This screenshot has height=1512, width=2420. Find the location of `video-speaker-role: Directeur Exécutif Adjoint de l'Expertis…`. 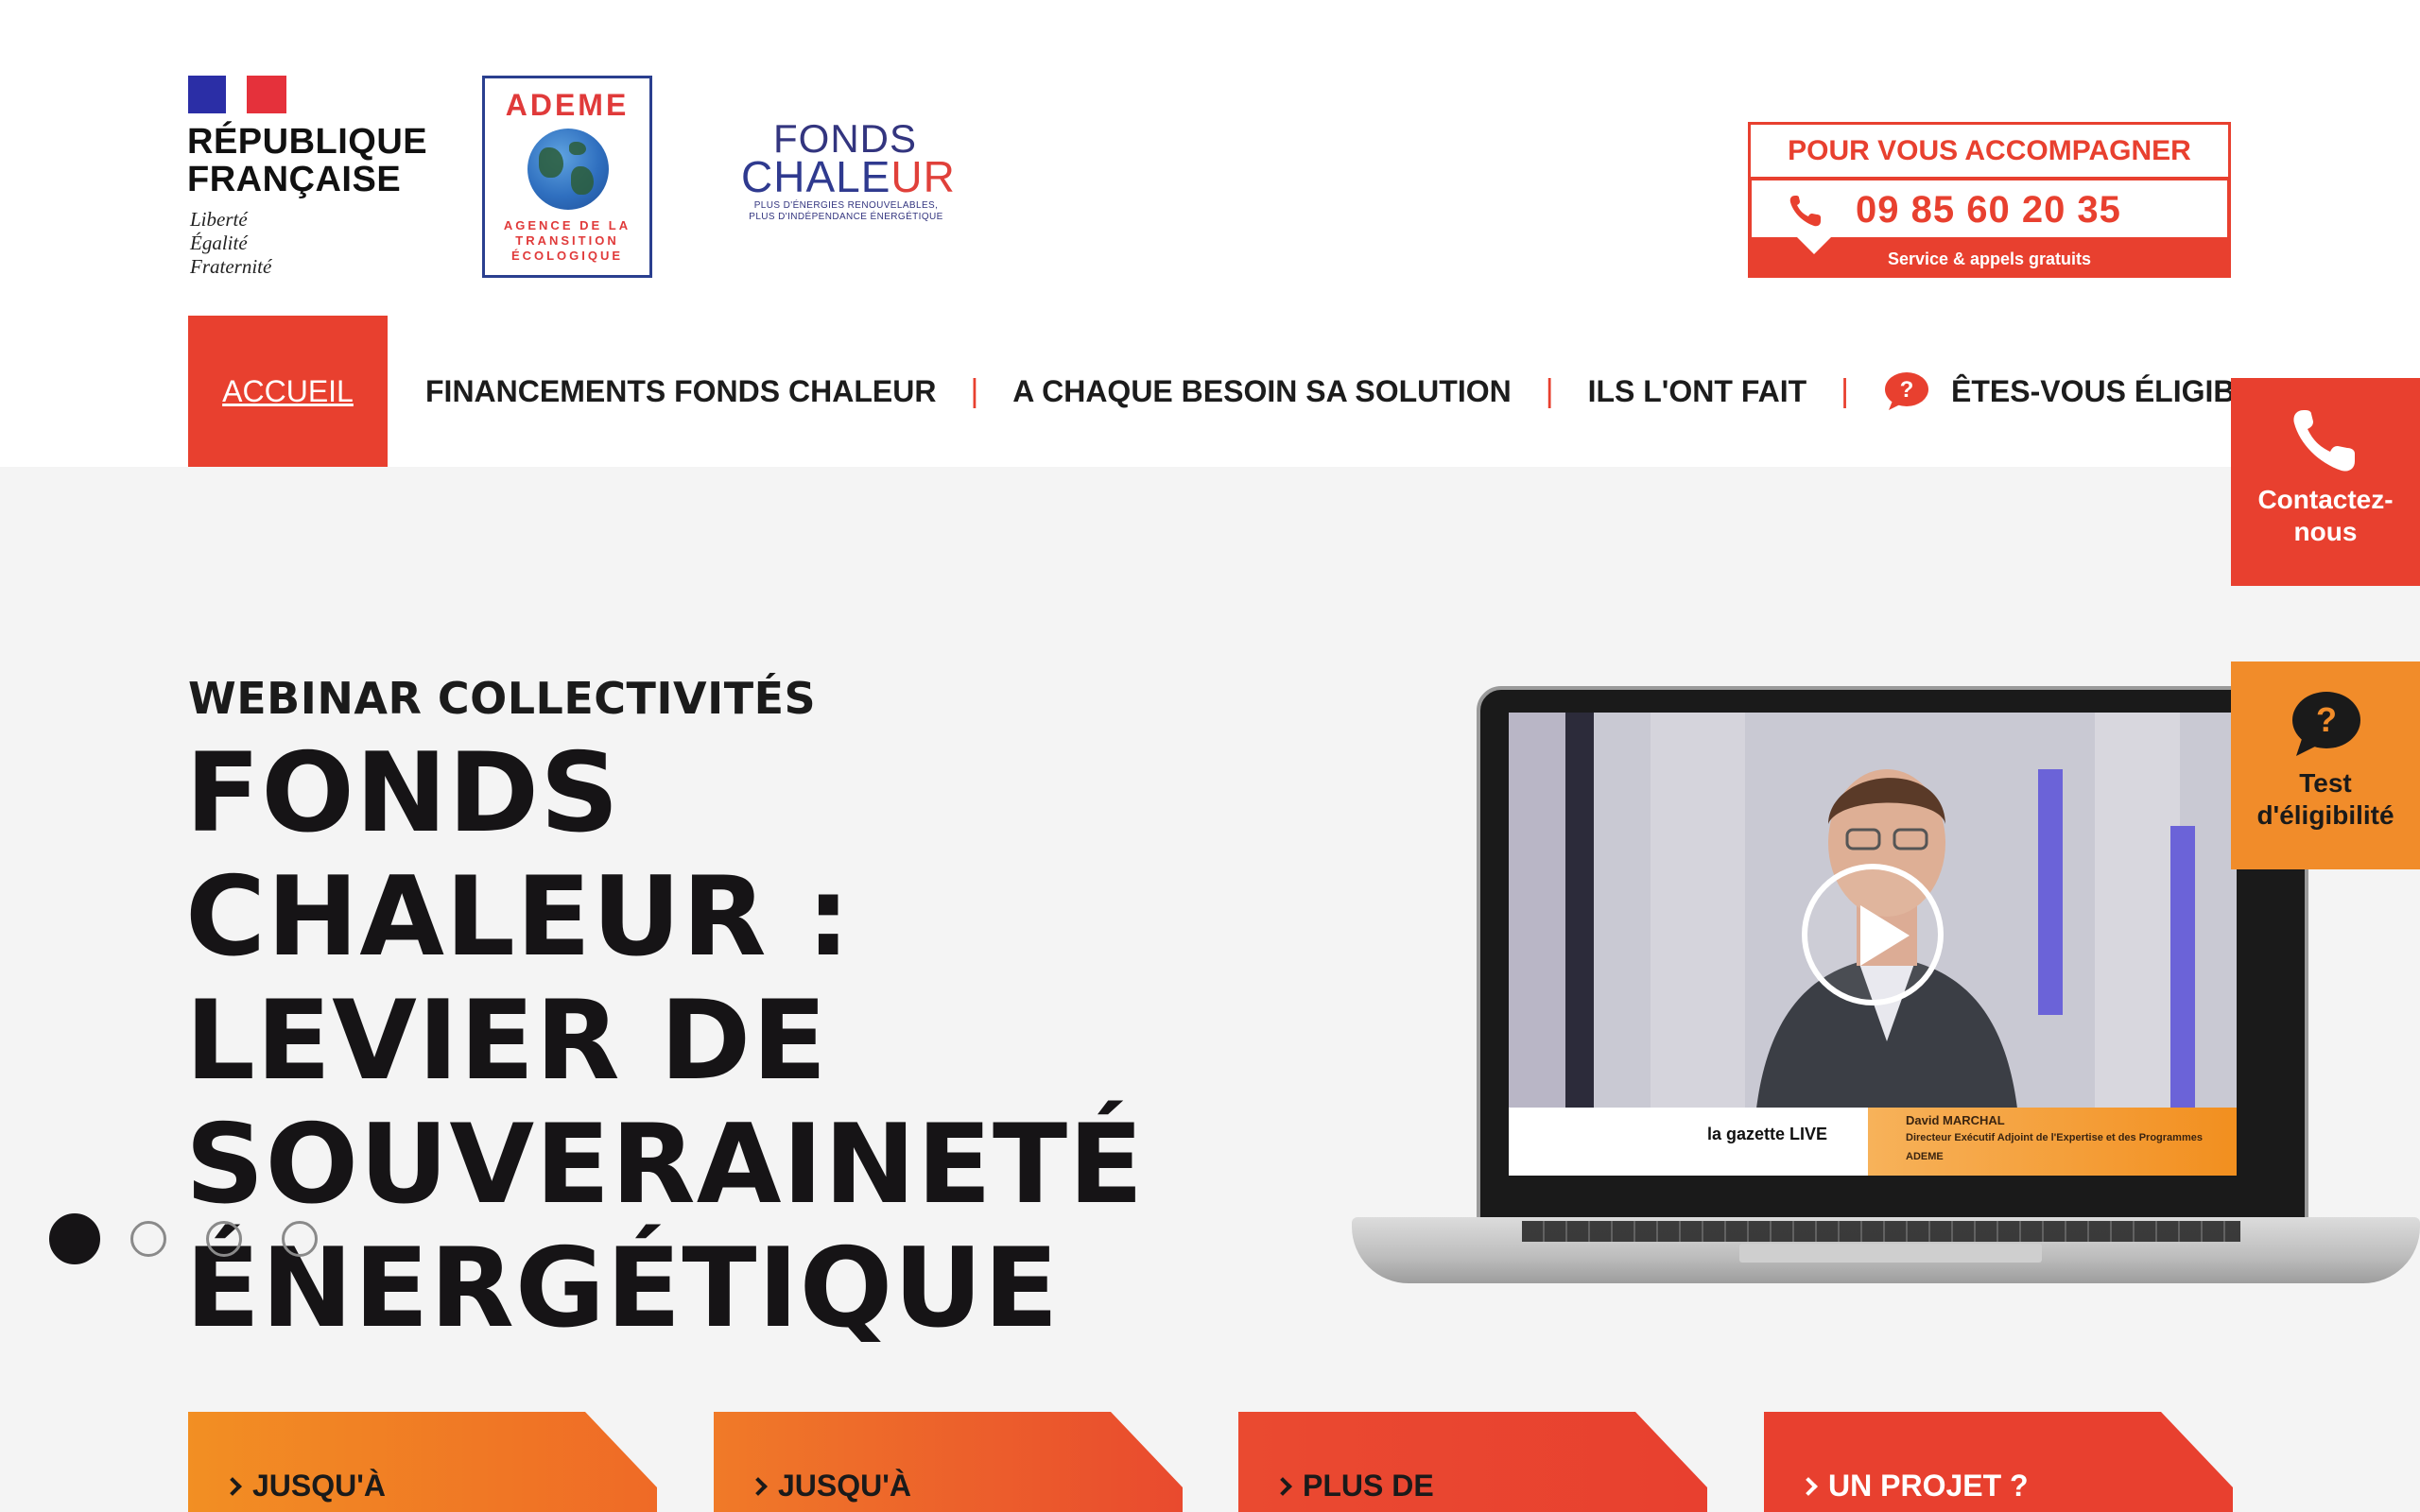

video-speaker-role: Directeur Exécutif Adjoint de l'Expertis… is located at coordinates (2054, 1137).